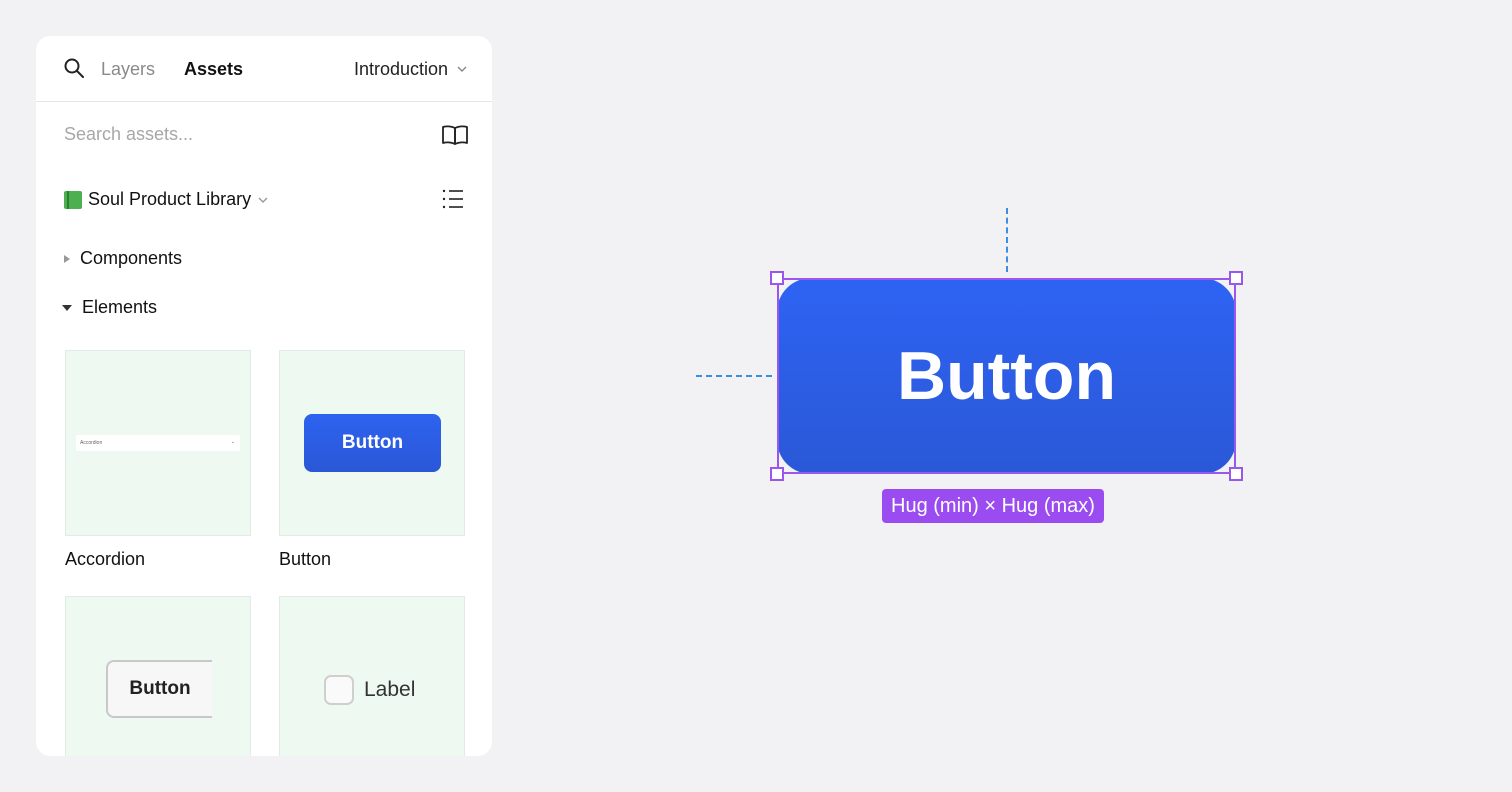  I want to click on secondary-button-preview: Button, so click(159, 689).